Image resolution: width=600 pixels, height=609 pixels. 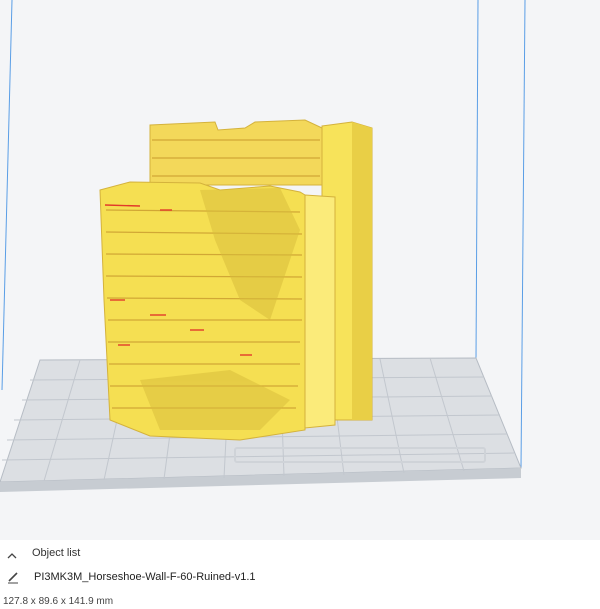 I want to click on object-list-label: Object list, so click(x=56, y=553).